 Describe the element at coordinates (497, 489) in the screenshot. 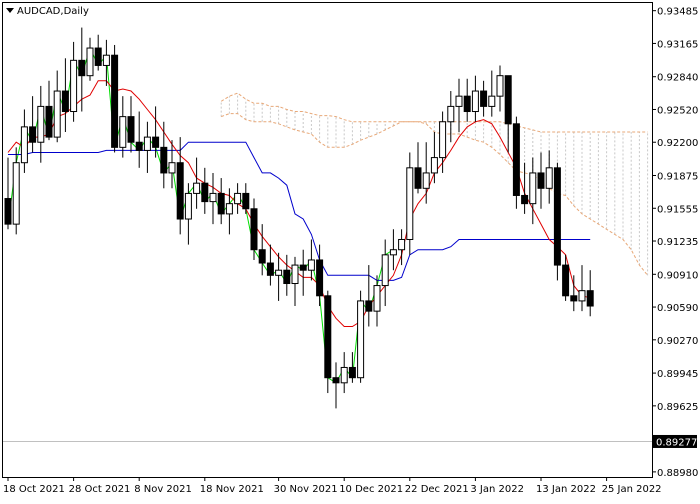

I see `x-tick-label: 3 Jan 2022` at that location.